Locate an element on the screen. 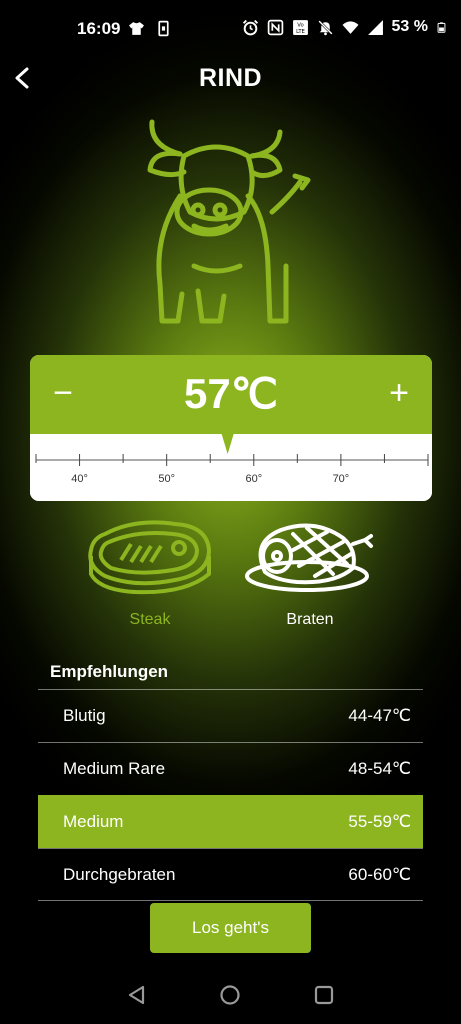 This screenshot has height=1024, width=461. recommendations-title: Empfehlungen is located at coordinates (109, 671).